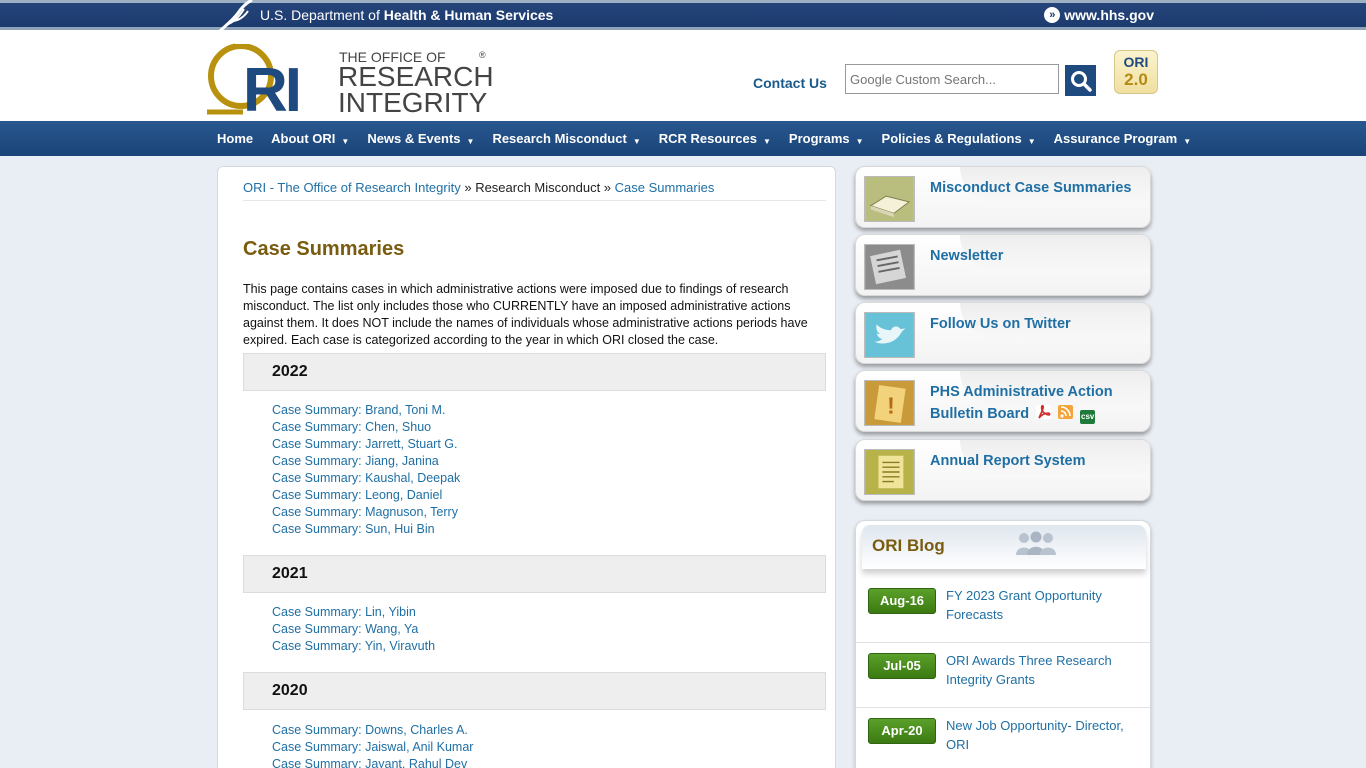 This screenshot has height=768, width=1366. What do you see at coordinates (952, 79) in the screenshot?
I see `search-input` at bounding box center [952, 79].